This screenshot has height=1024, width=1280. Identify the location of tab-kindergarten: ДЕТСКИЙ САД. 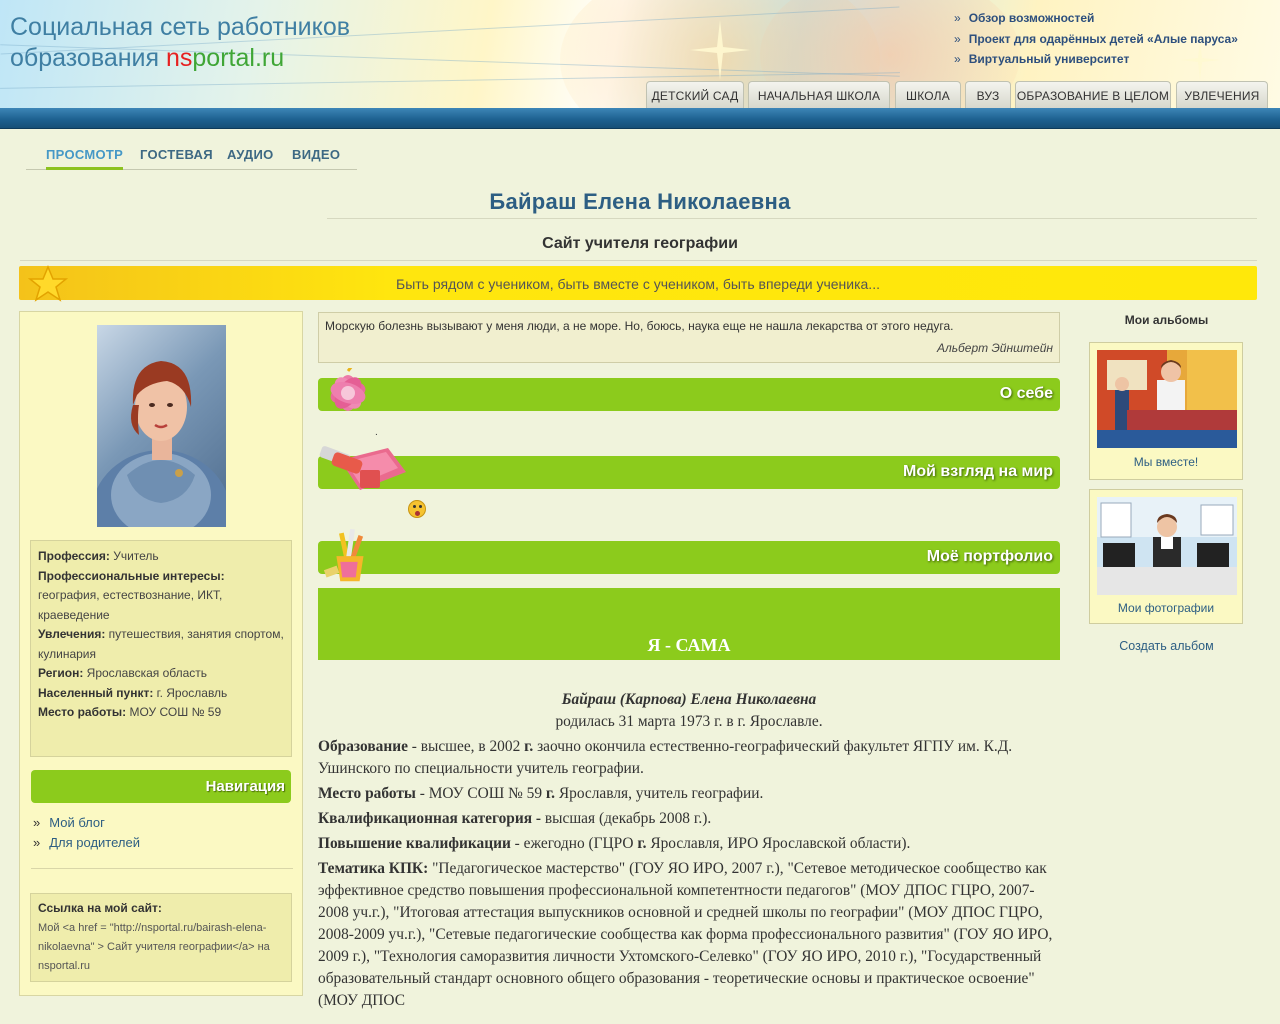
(695, 94).